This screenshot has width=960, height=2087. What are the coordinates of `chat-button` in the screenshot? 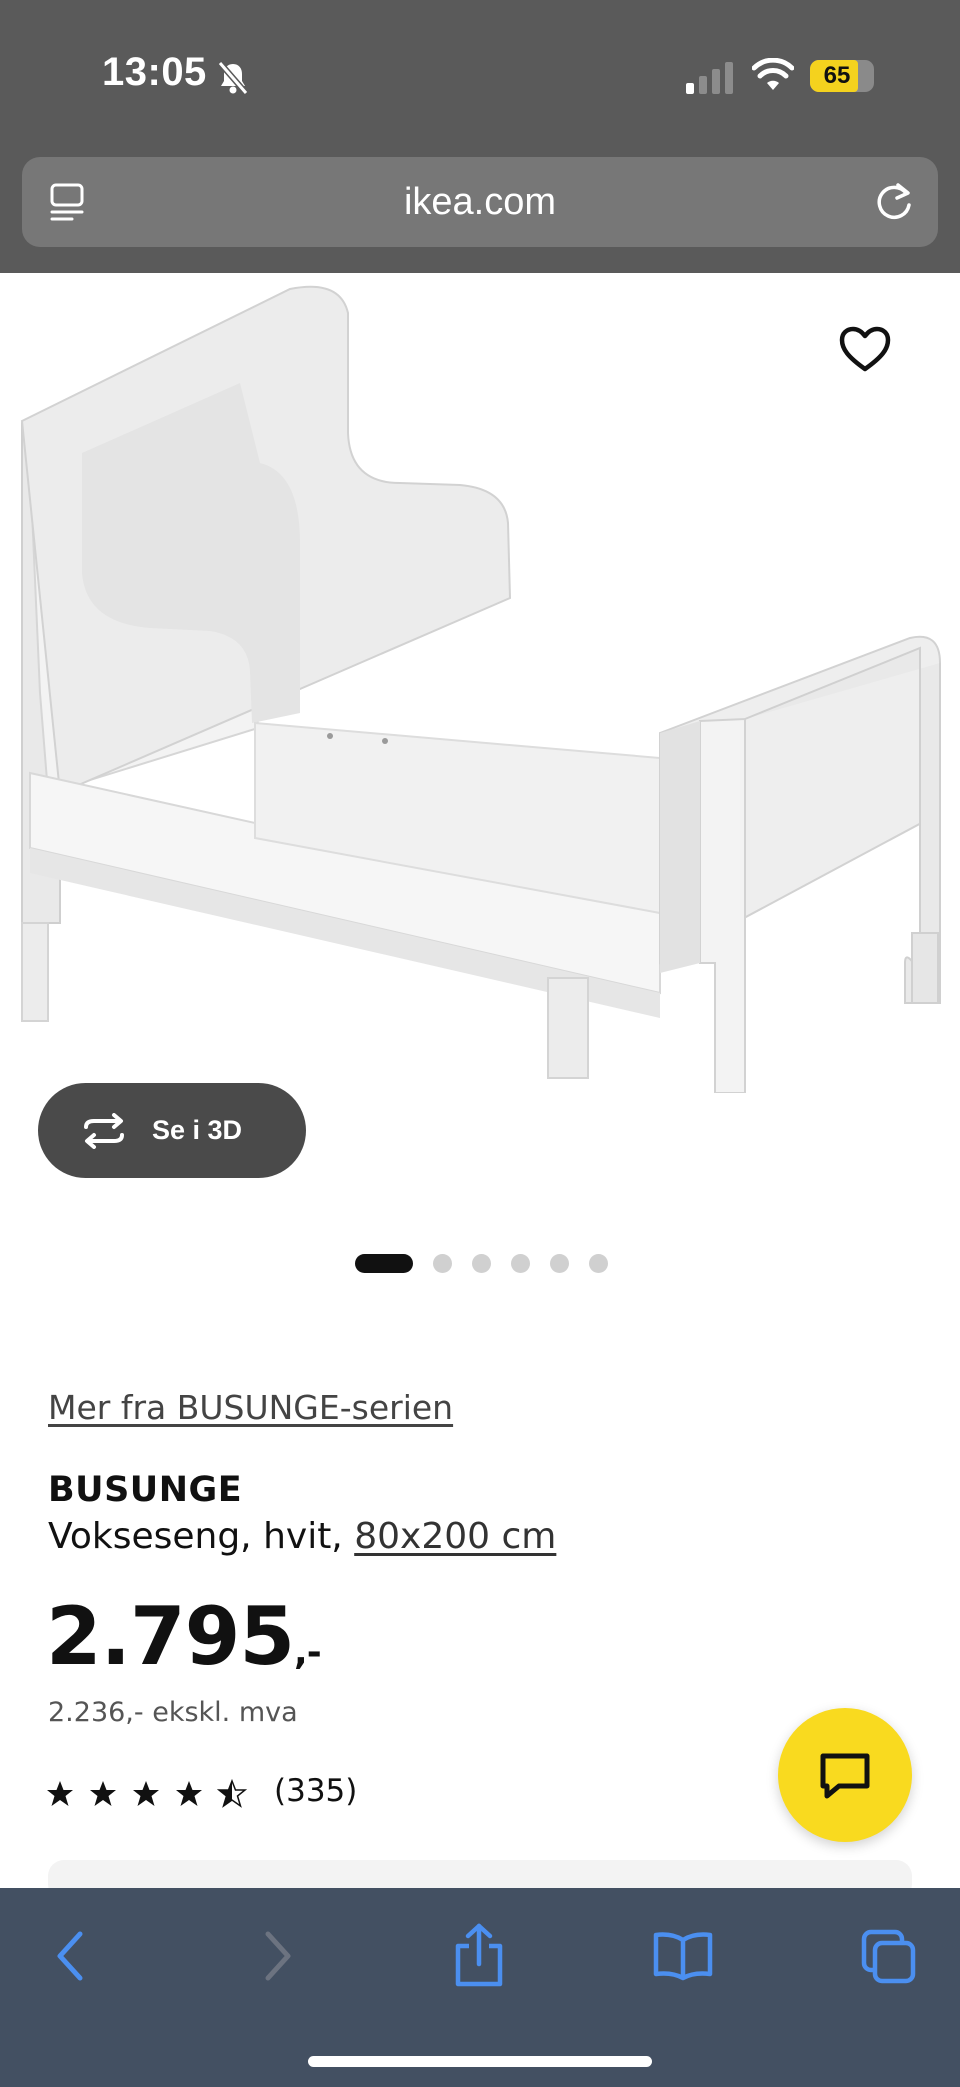 It's located at (845, 1775).